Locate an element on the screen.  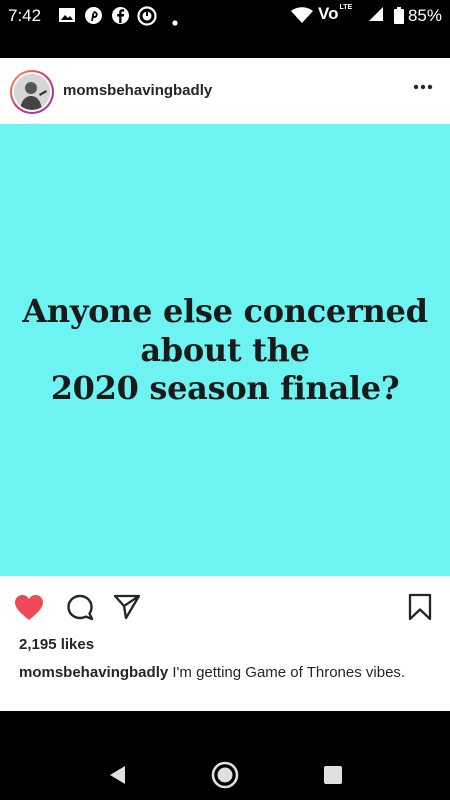
status-time: 7:42 is located at coordinates (25, 15).